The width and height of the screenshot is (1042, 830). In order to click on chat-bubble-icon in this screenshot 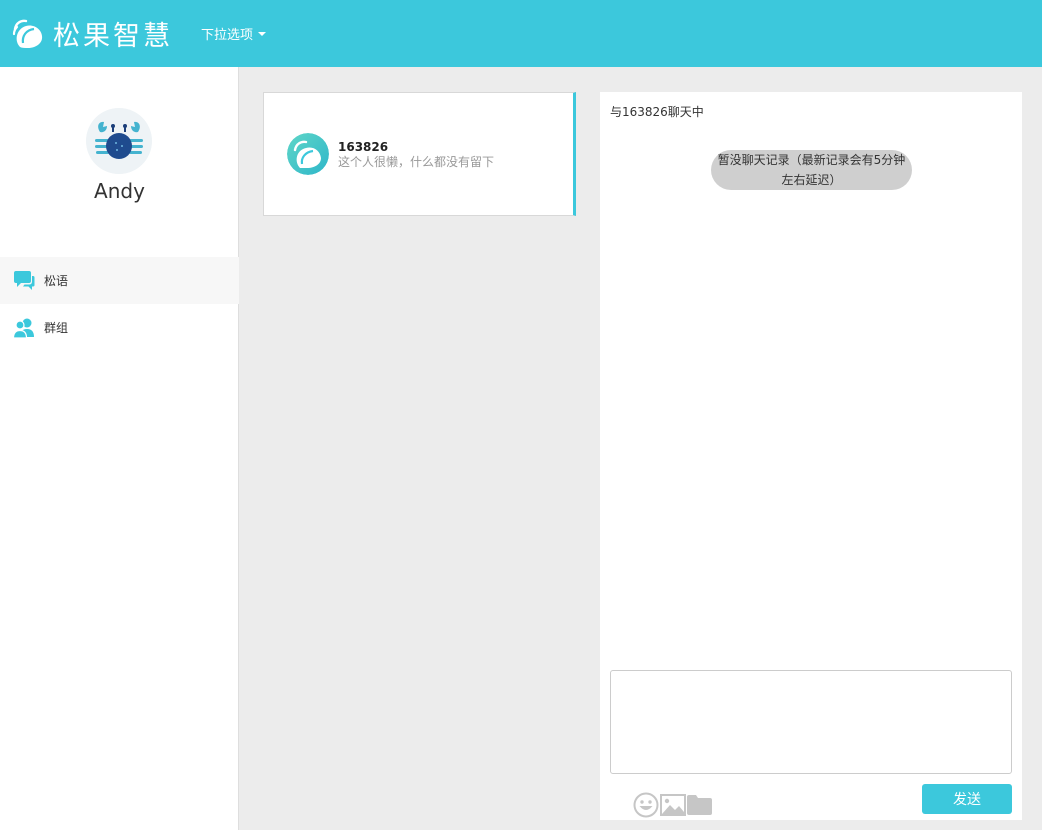, I will do `click(24, 280)`.